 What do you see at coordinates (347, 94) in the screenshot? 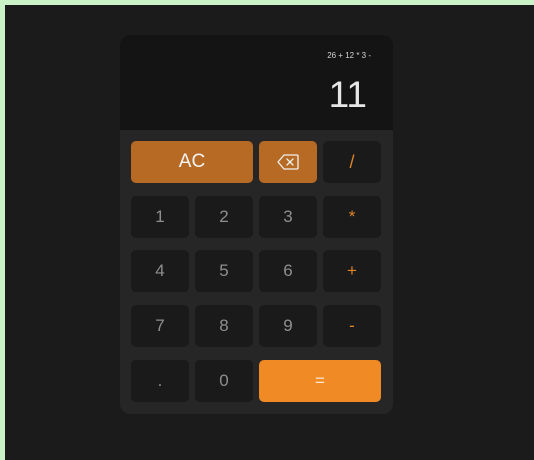
I see `result-readout: 11` at bounding box center [347, 94].